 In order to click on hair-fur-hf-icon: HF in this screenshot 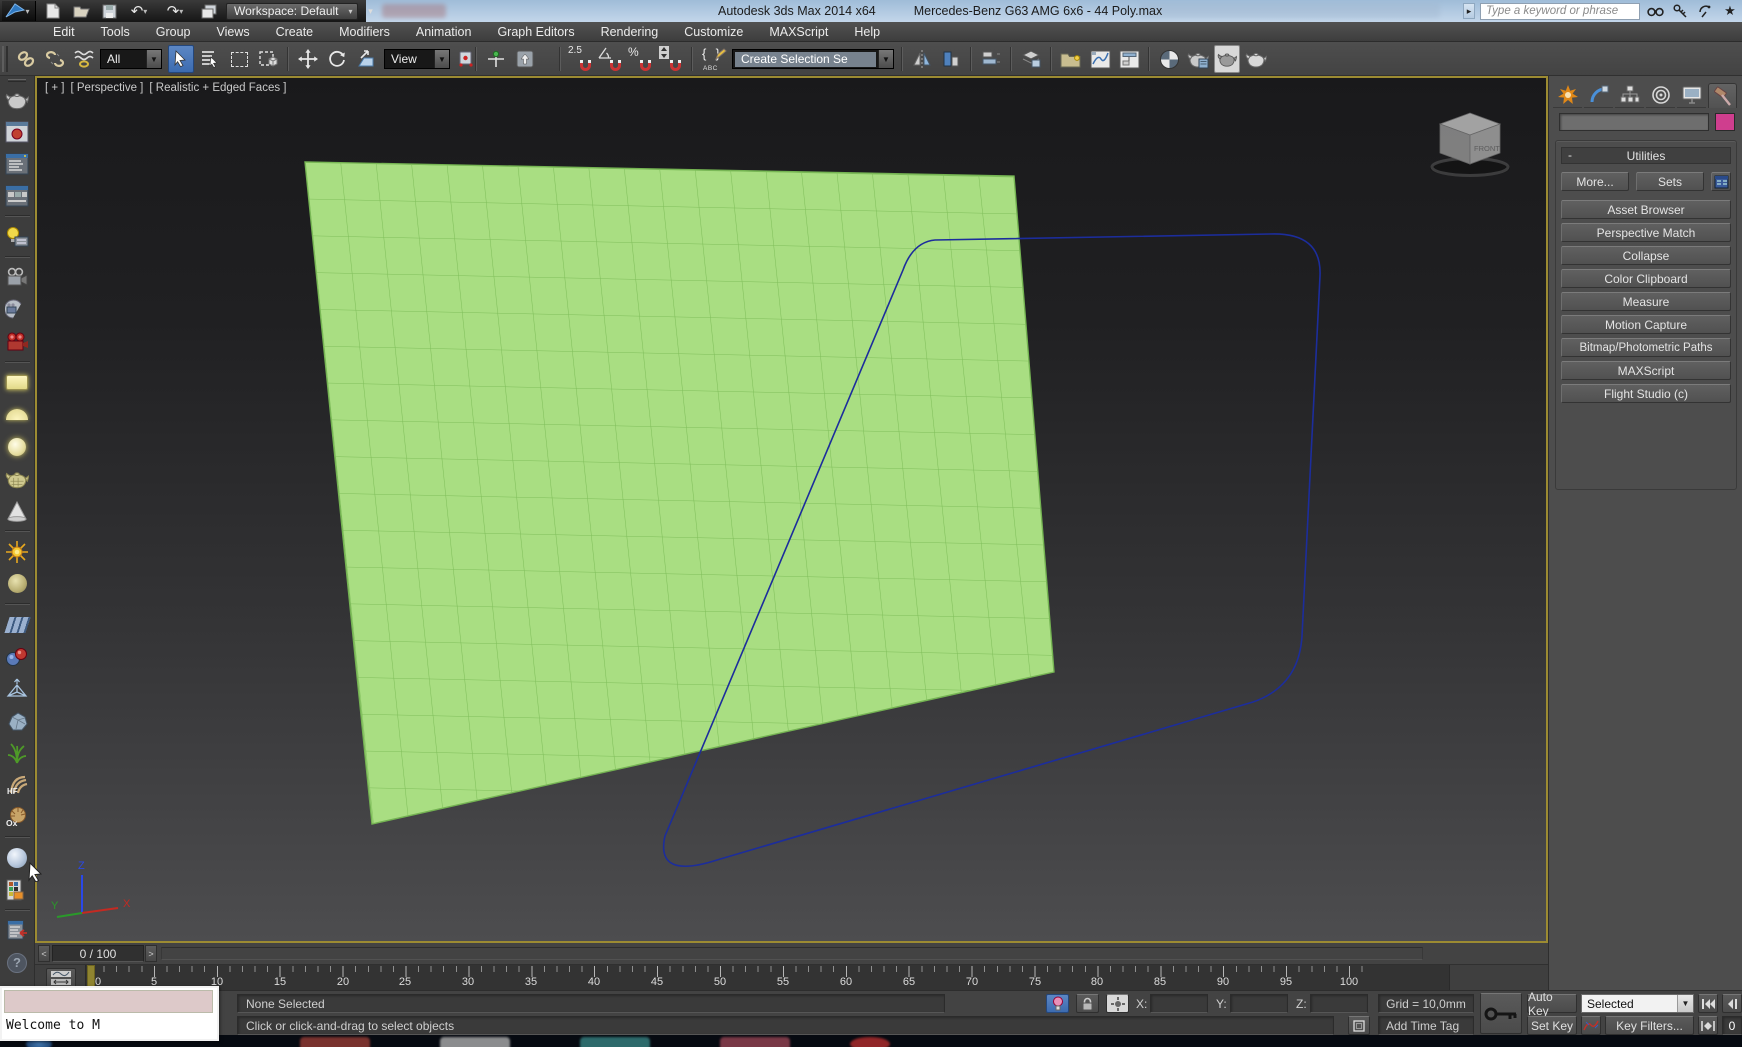, I will do `click(17, 784)`.